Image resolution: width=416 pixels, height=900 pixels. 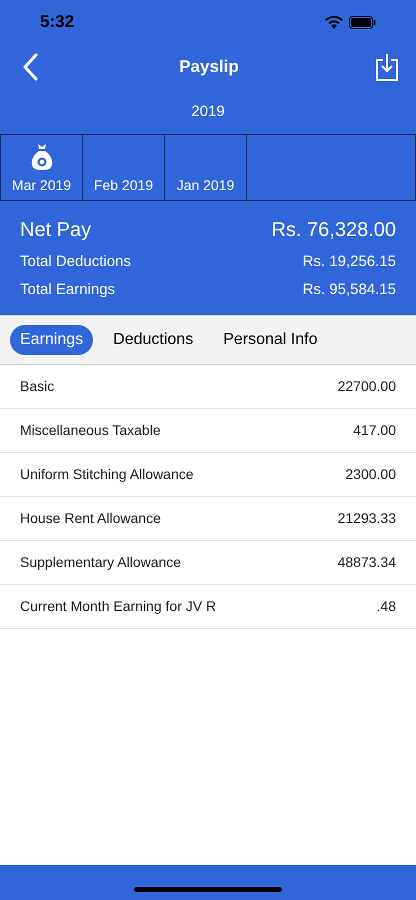 I want to click on earning-amount: 21293.33, so click(x=367, y=518).